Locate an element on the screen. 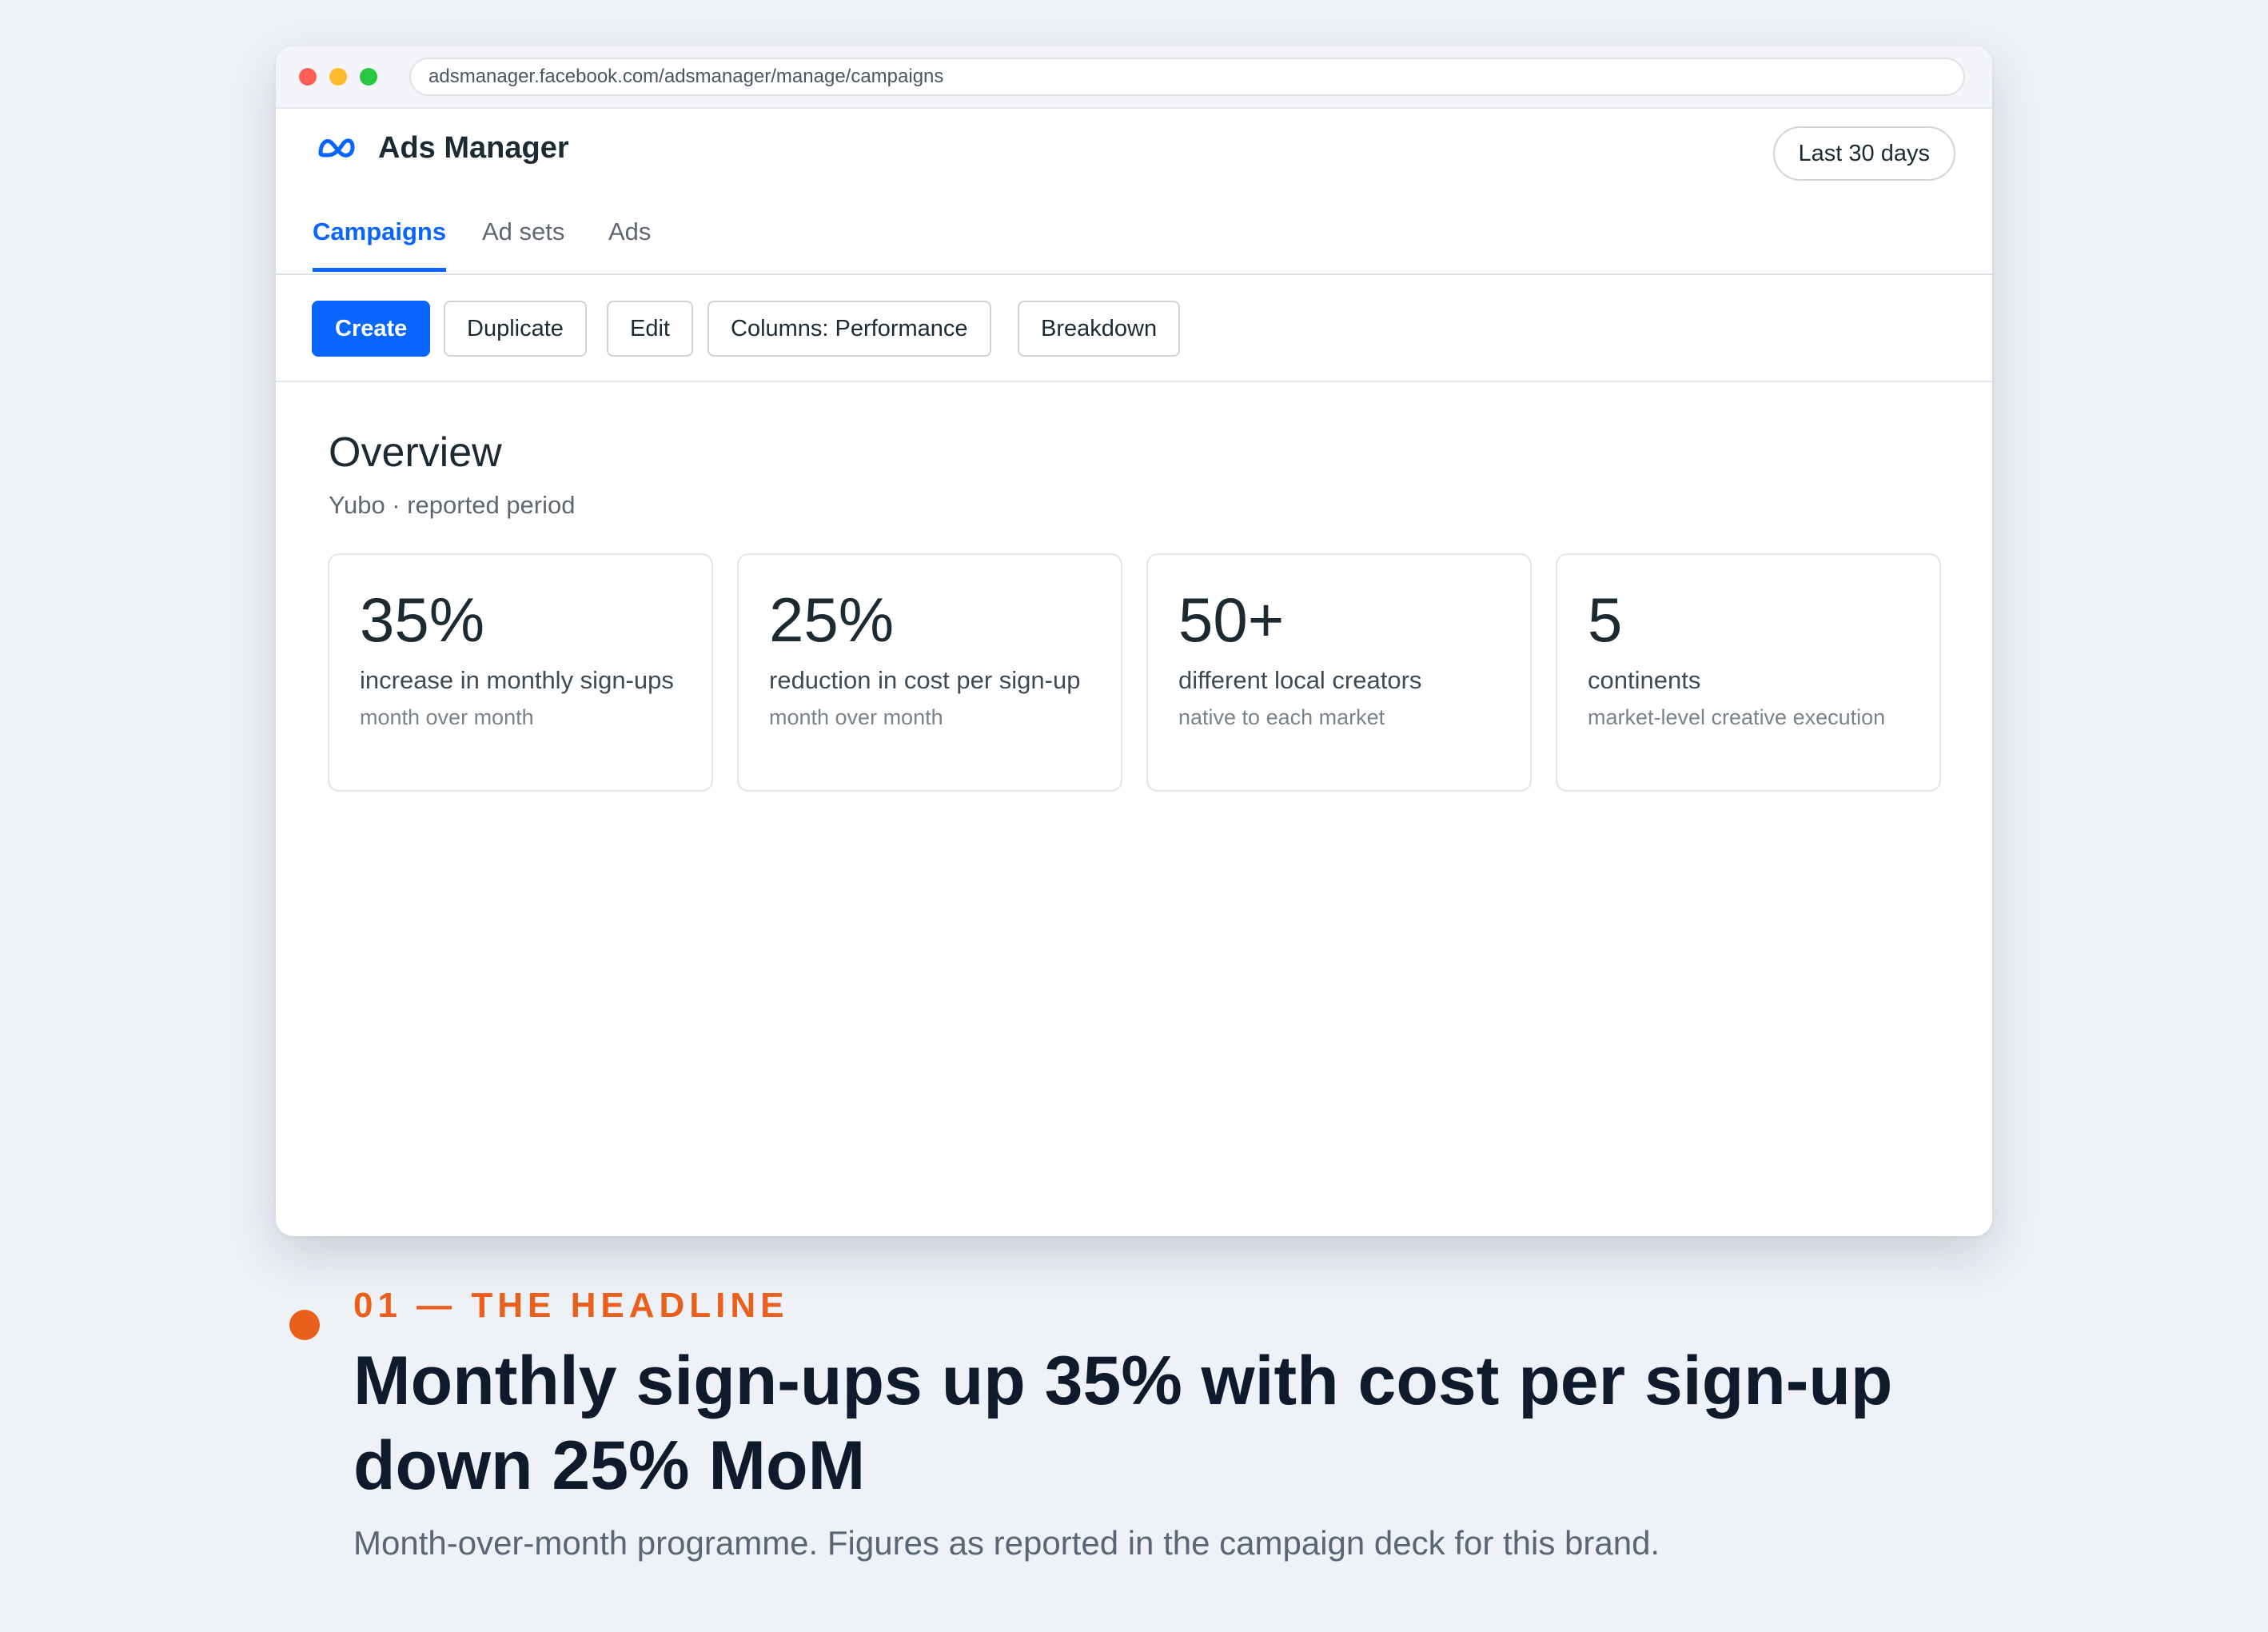  close-window-button is located at coordinates (308, 77).